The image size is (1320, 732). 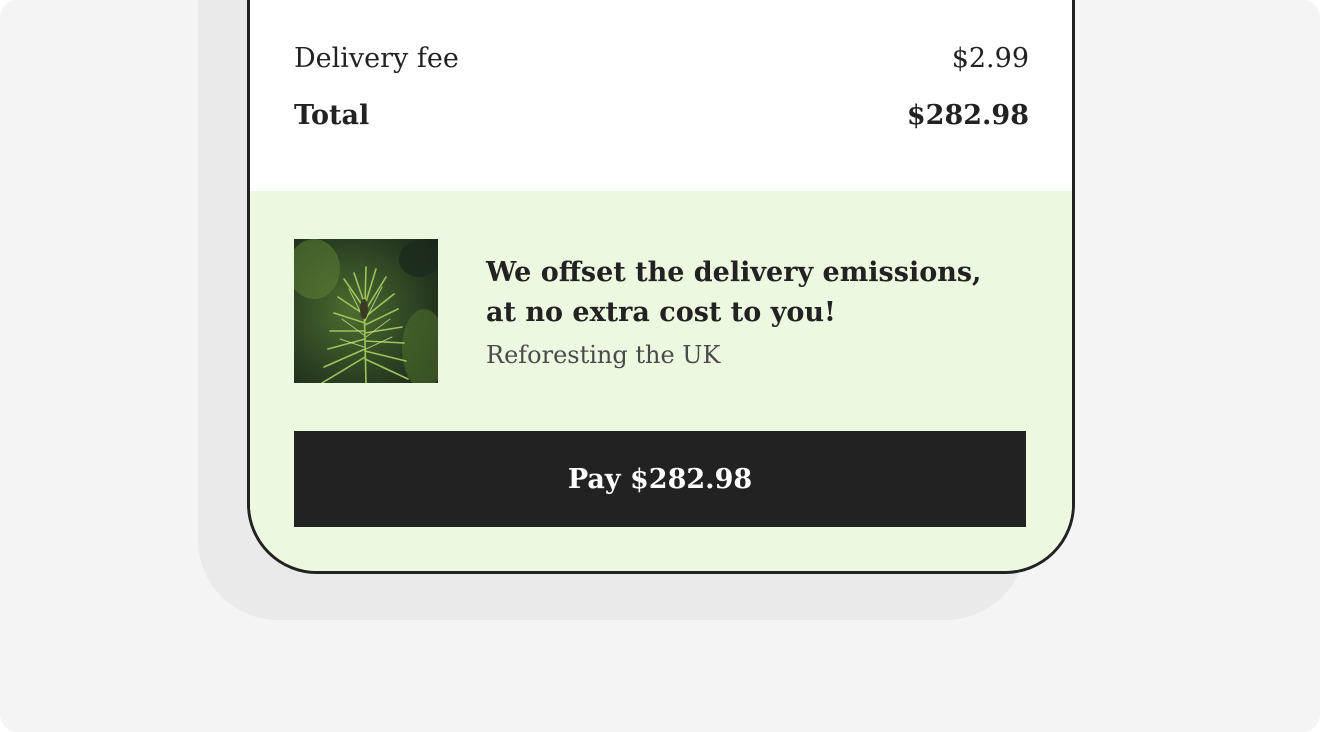 What do you see at coordinates (603, 355) in the screenshot?
I see `offset-subtext: Reforesting the UK` at bounding box center [603, 355].